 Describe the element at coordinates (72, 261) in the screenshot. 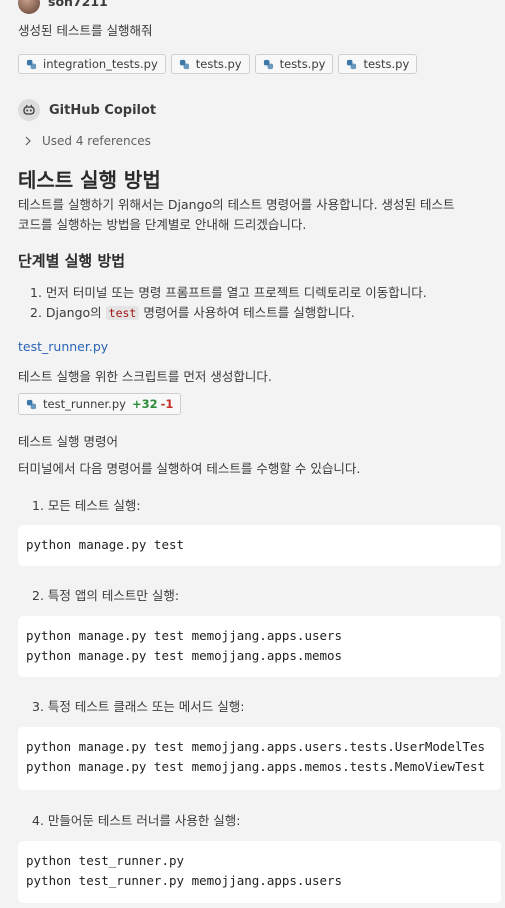

I see `steps-heading: 단계별 실행 방법` at that location.